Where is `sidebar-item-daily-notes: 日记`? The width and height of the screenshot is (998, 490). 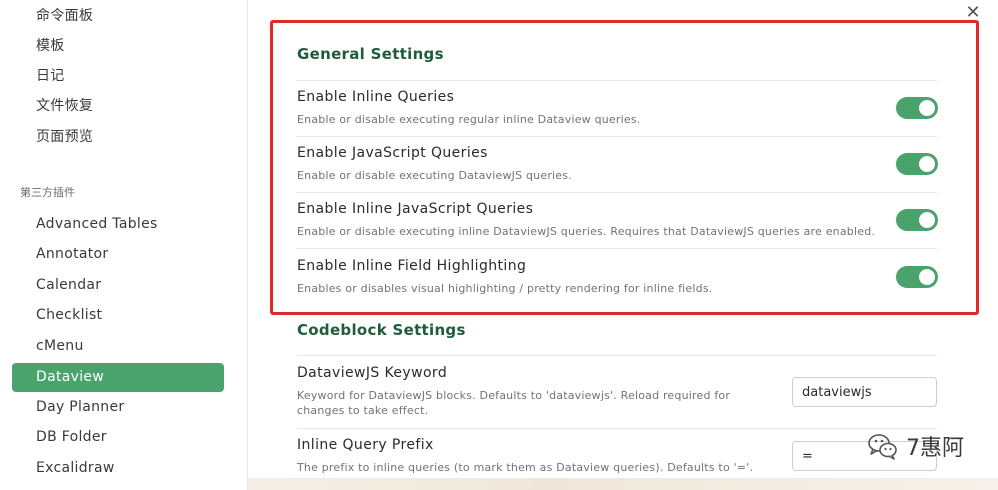 sidebar-item-daily-notes: 日记 is located at coordinates (118, 76).